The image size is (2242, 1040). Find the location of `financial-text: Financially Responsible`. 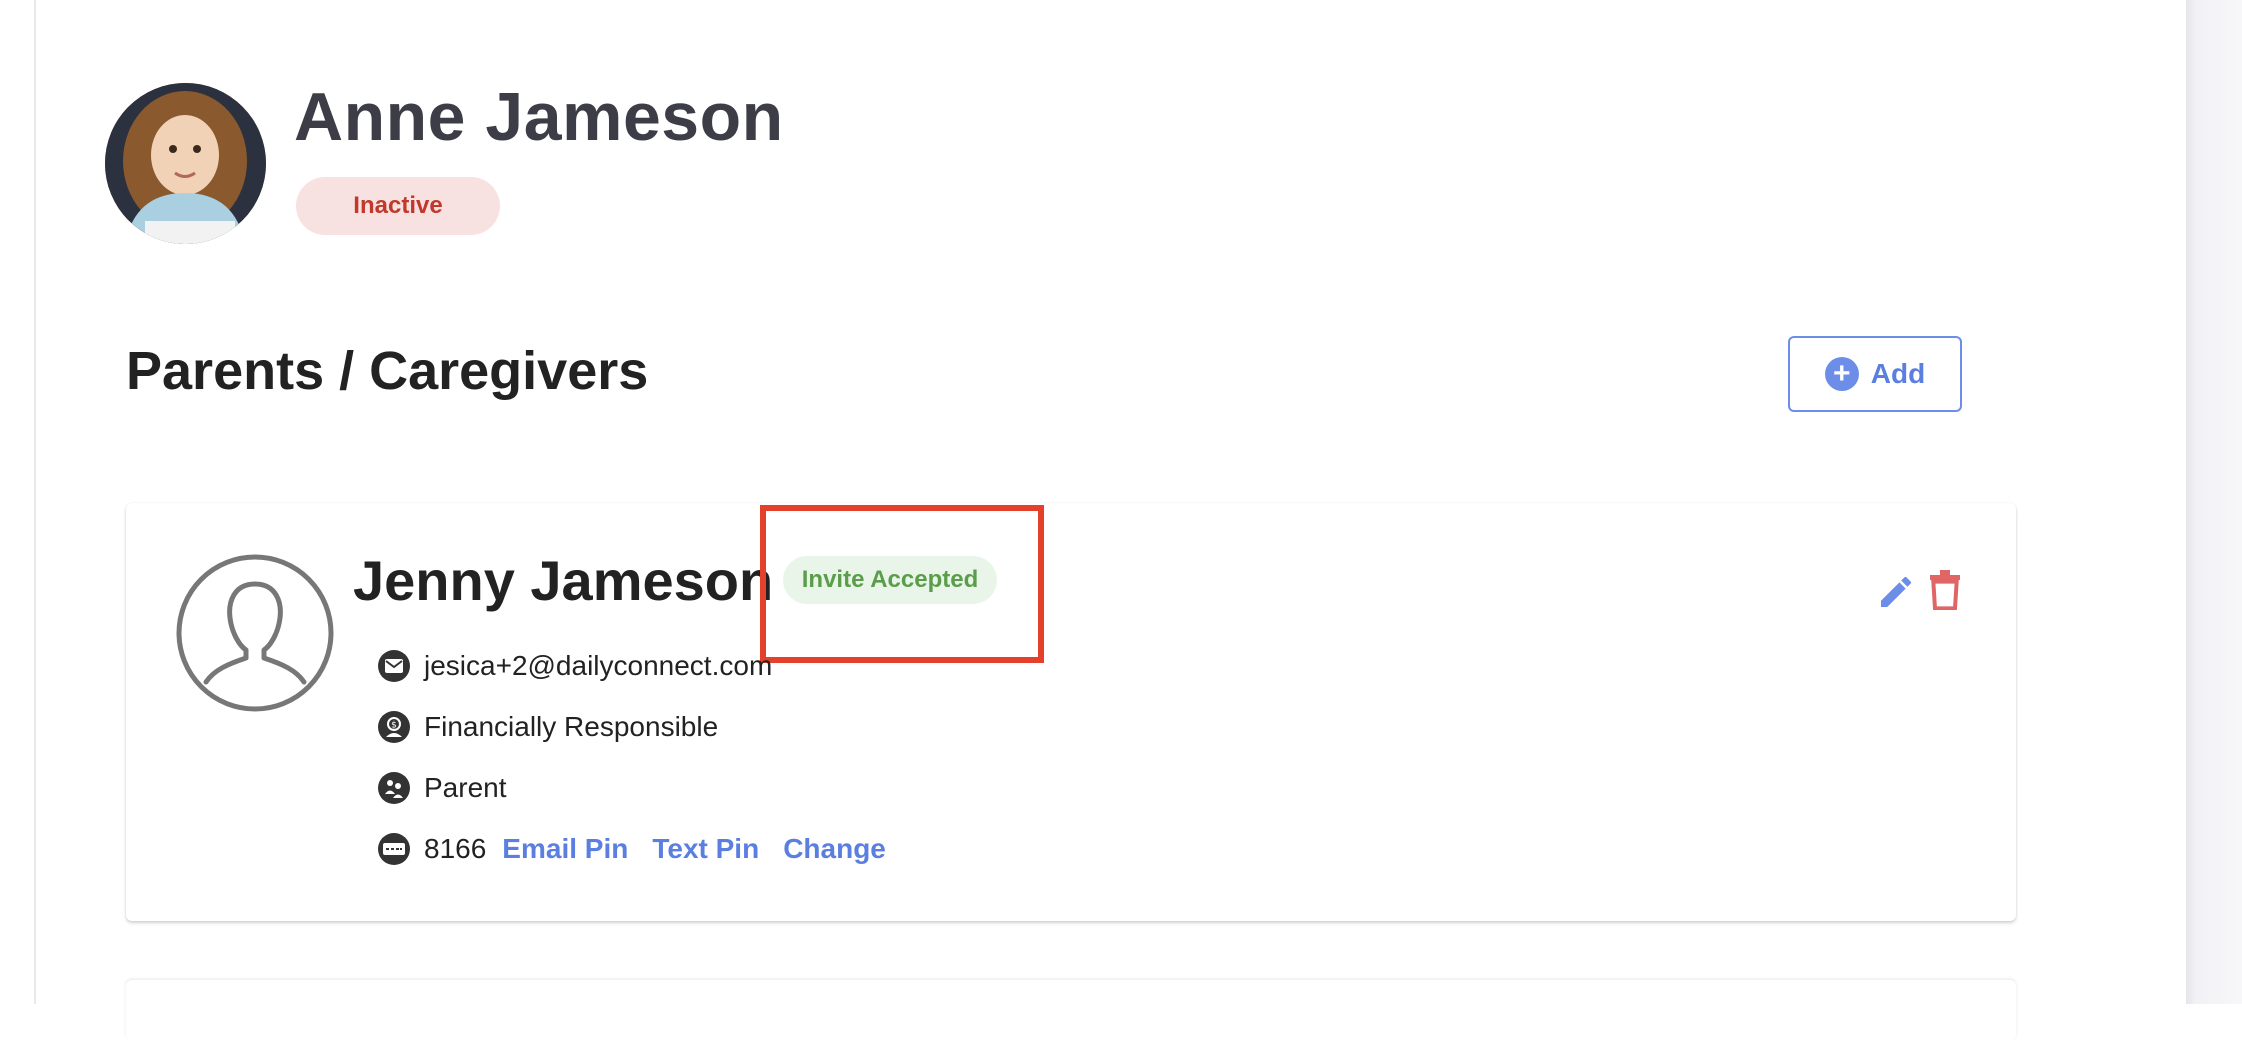

financial-text: Financially Responsible is located at coordinates (571, 726).